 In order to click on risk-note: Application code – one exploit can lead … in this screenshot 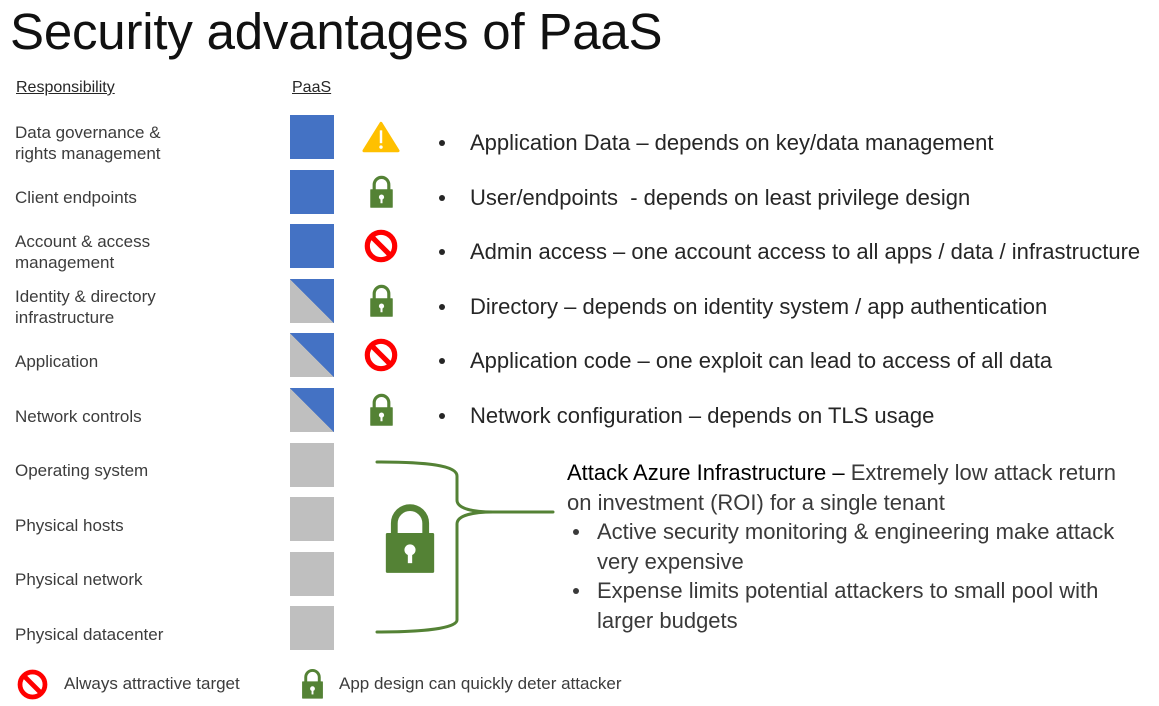, I will do `click(745, 355)`.